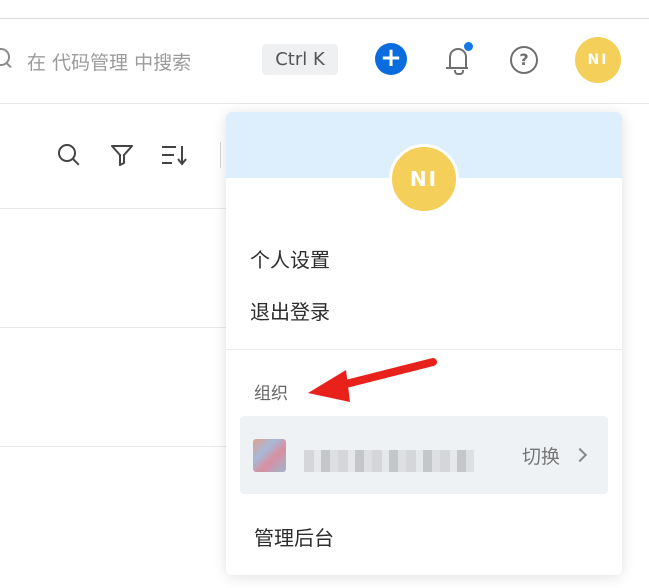 This screenshot has height=588, width=649. I want to click on help-icon: ?, so click(524, 60).